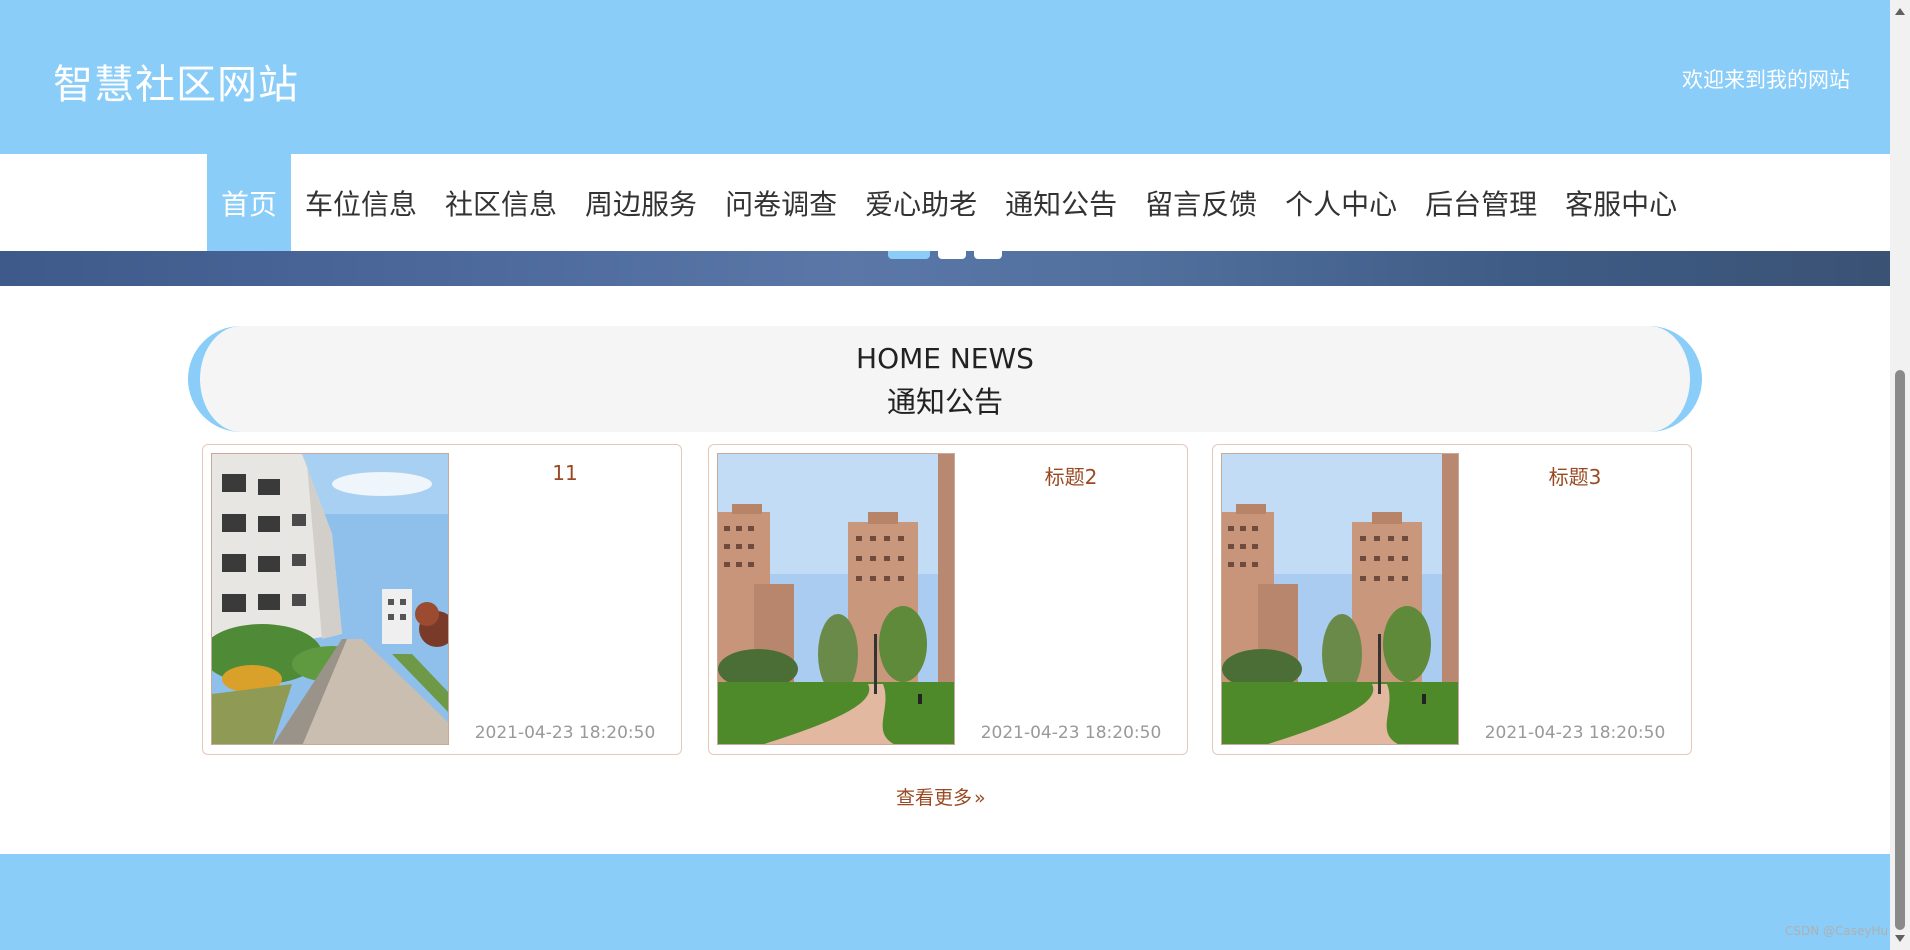 The width and height of the screenshot is (1910, 950). What do you see at coordinates (1071, 475) in the screenshot?
I see `news-card-title: 标题2` at bounding box center [1071, 475].